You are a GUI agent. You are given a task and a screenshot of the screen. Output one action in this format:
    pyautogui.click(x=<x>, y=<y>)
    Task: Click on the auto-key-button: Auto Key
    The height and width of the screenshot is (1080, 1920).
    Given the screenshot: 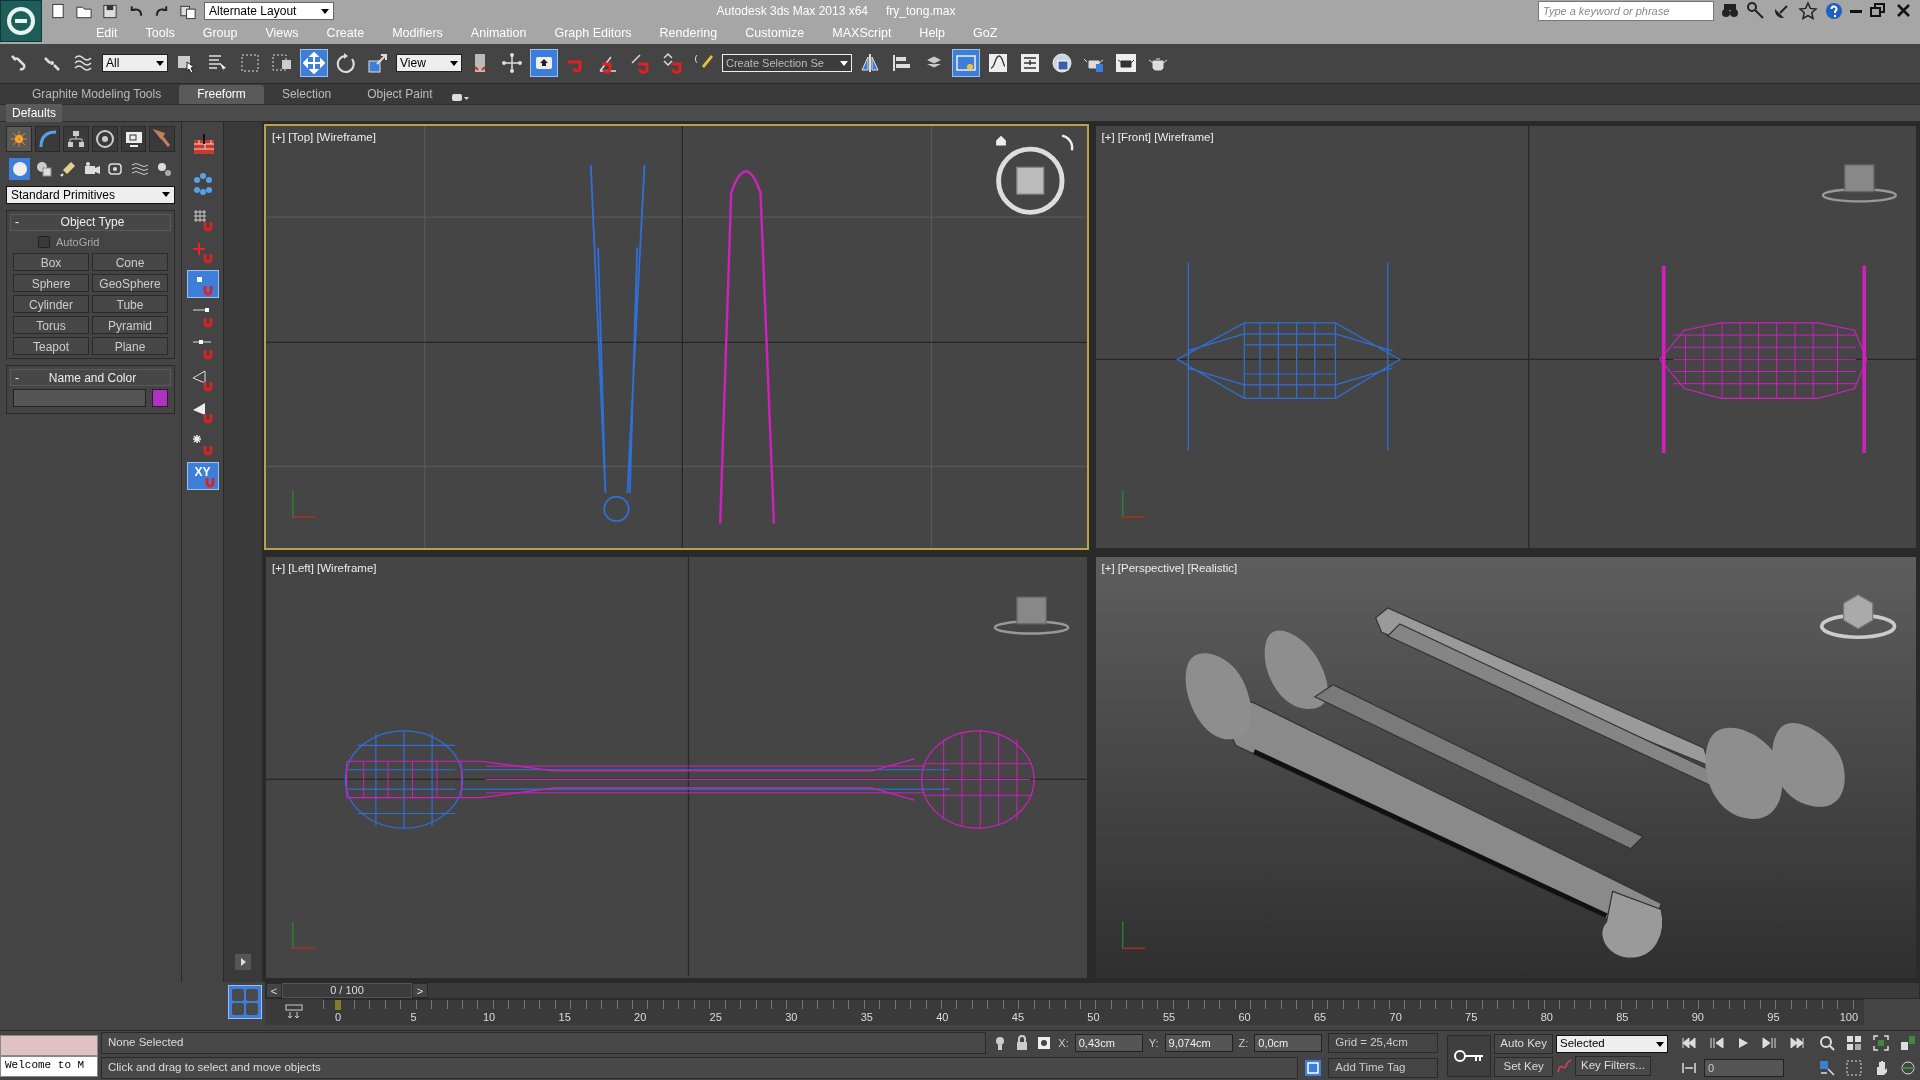 What is the action you would take?
    pyautogui.click(x=1523, y=1044)
    